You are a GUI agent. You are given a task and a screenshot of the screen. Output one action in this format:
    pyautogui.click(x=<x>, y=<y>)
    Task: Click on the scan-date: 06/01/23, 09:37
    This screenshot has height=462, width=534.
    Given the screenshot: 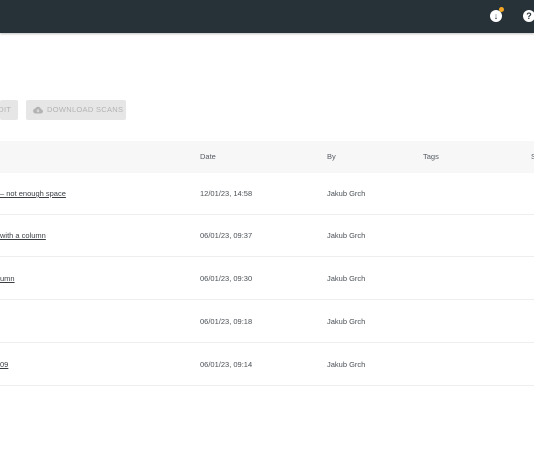 What is the action you would take?
    pyautogui.click(x=226, y=235)
    